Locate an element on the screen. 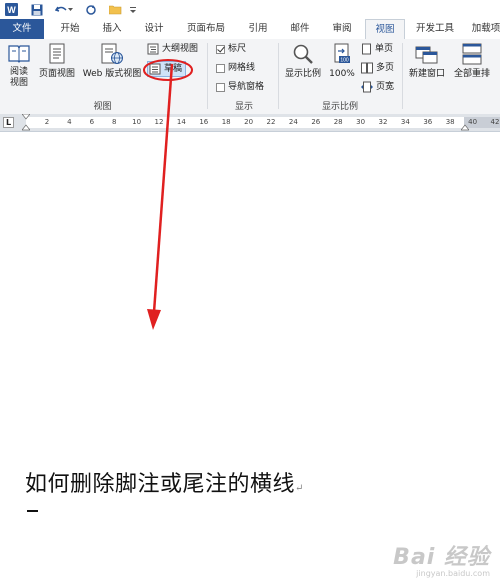 The image size is (500, 586). ruler-tick-label: 40 is located at coordinates (473, 122).